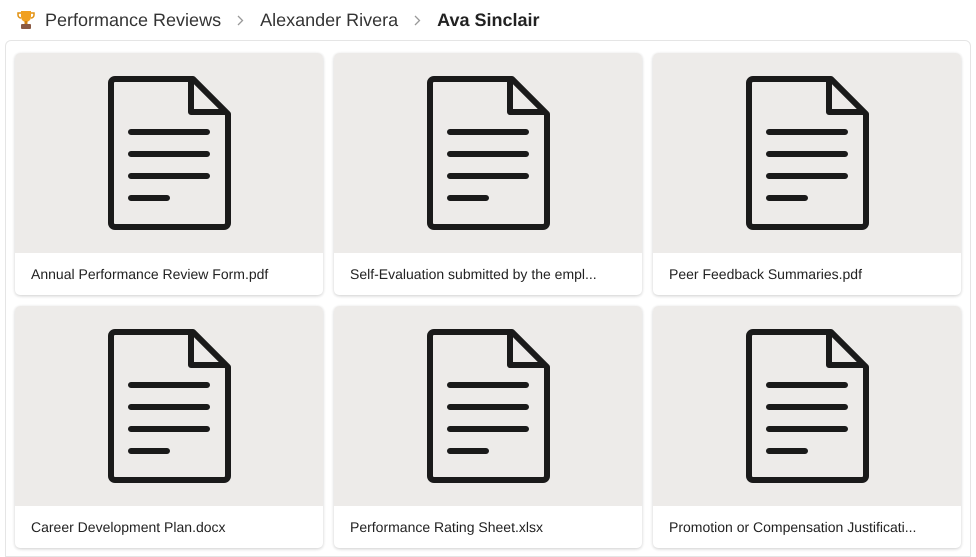  What do you see at coordinates (149, 274) in the screenshot?
I see `file-name: Annual Performance Review Form.pdf` at bounding box center [149, 274].